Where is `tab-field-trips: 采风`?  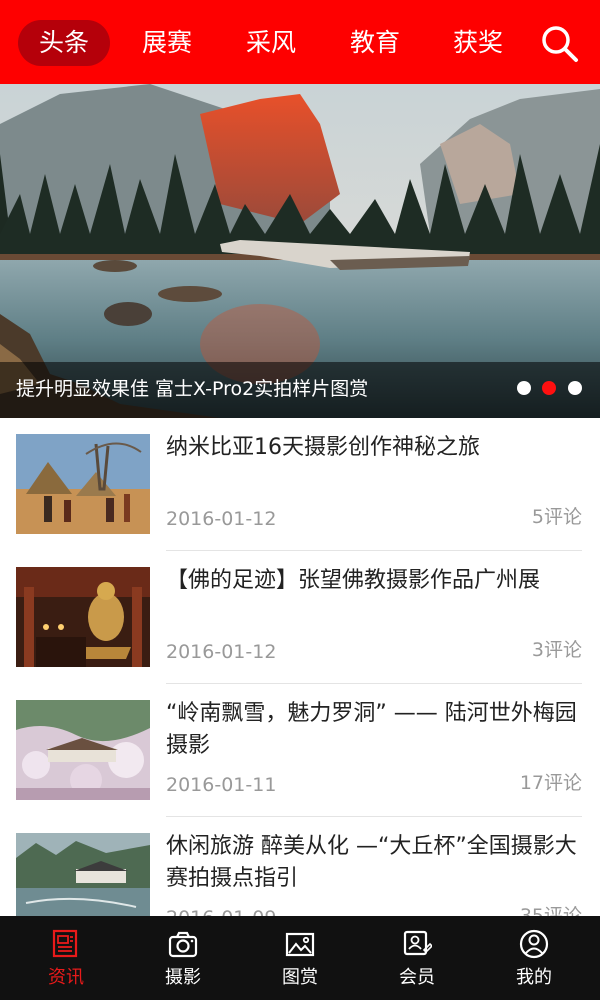 tab-field-trips: 采风 is located at coordinates (271, 43).